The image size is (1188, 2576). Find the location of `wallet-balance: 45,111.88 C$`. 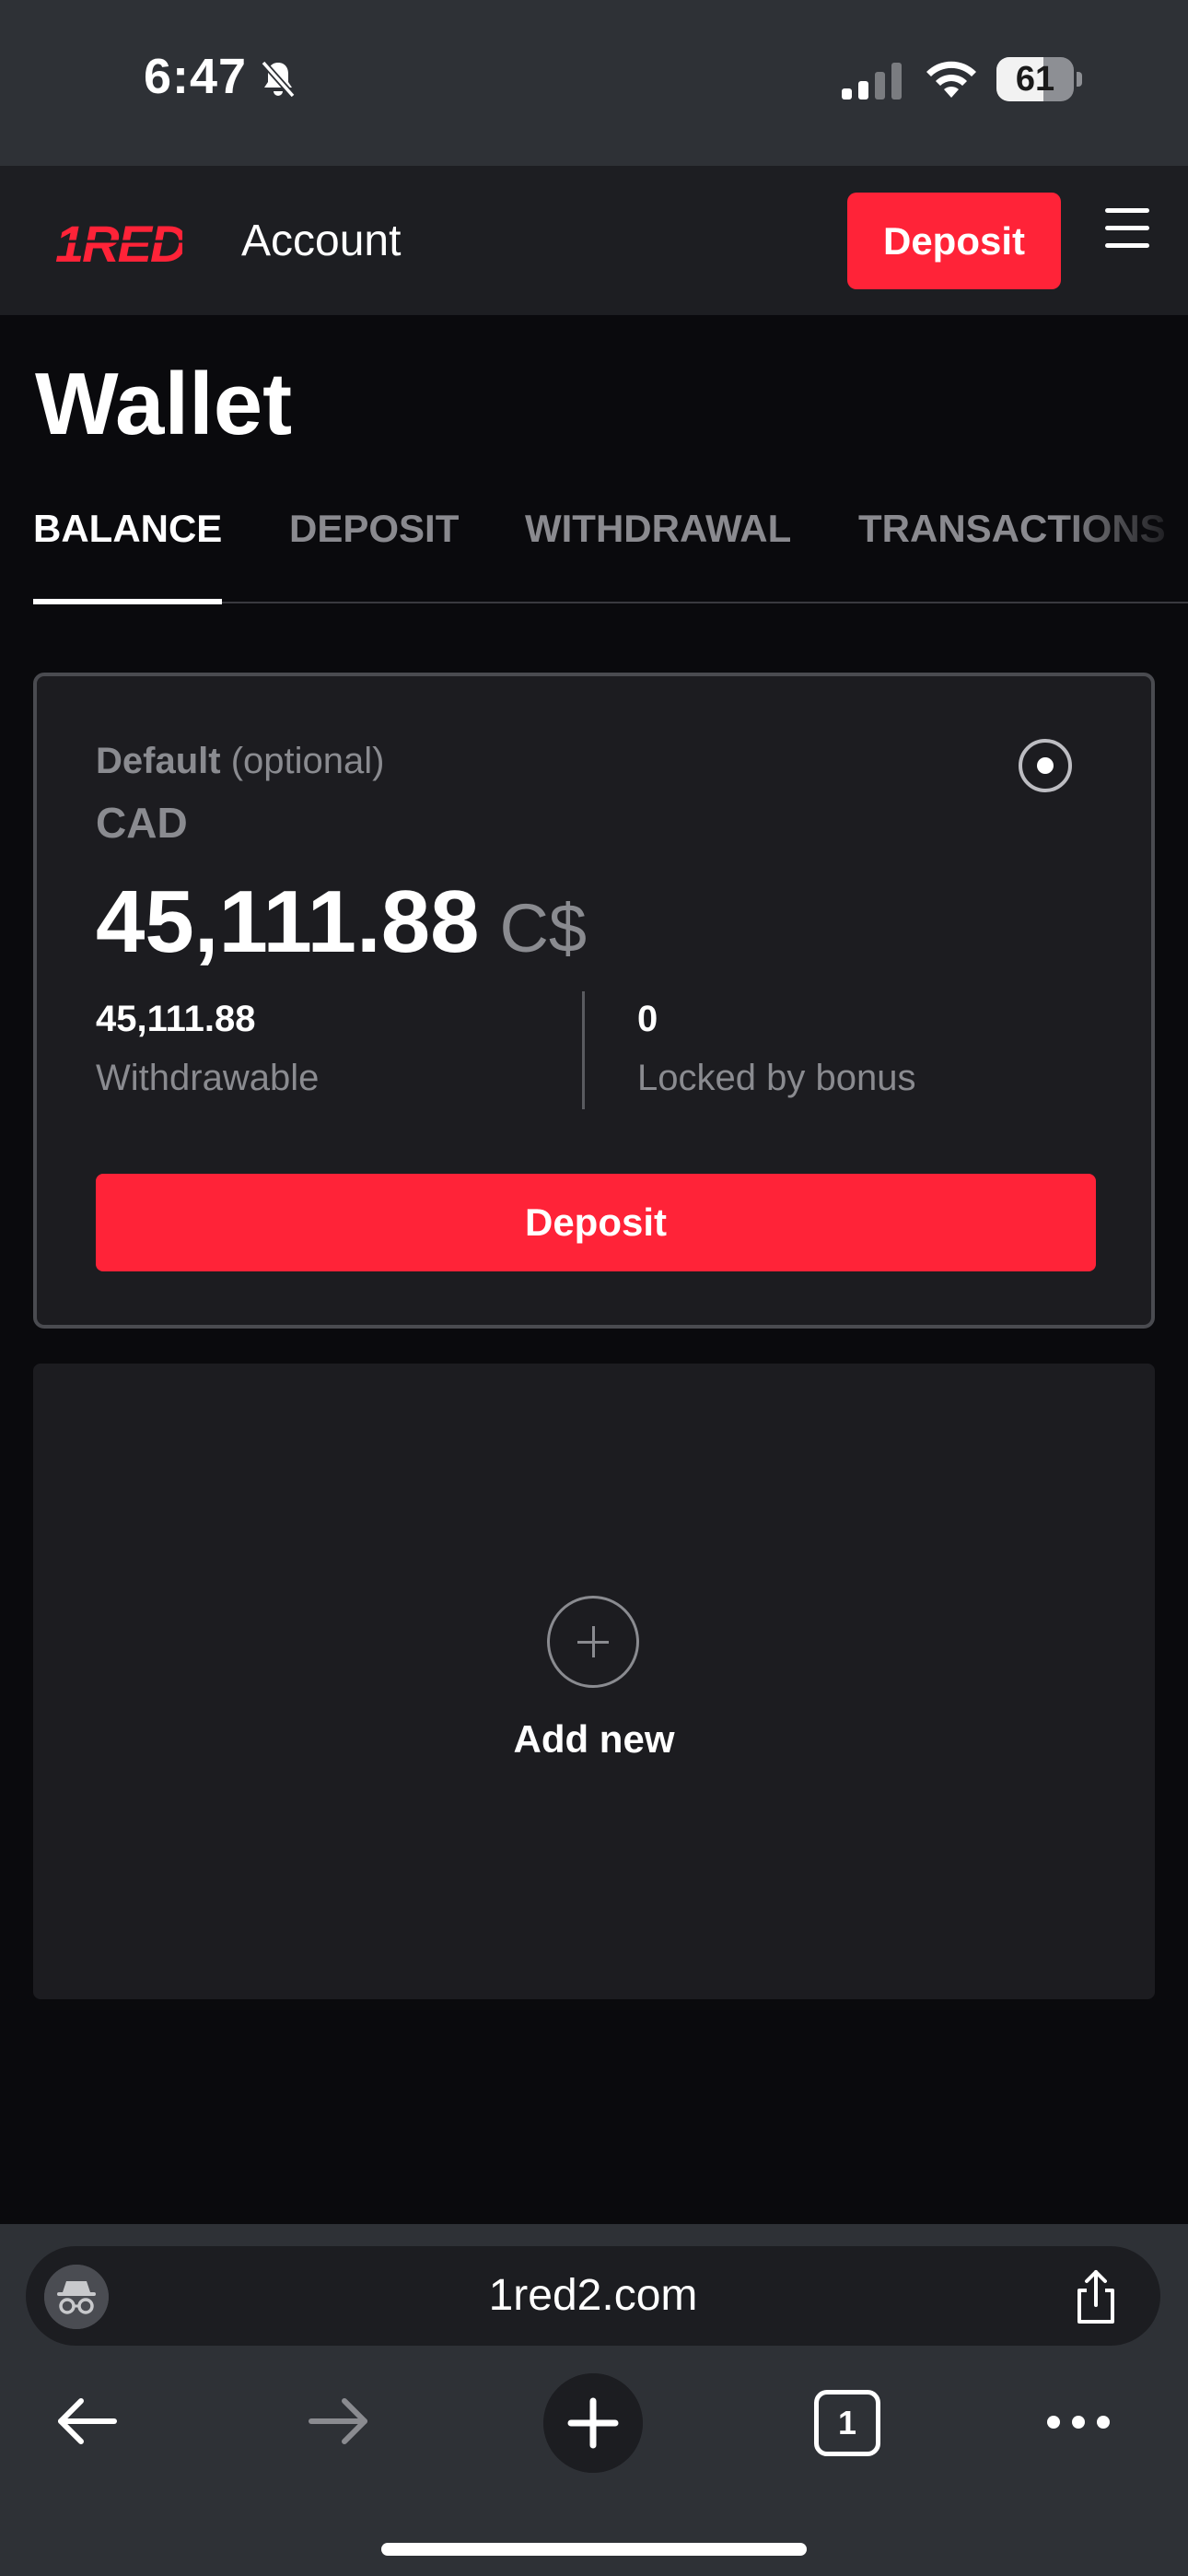

wallet-balance: 45,111.88 C$ is located at coordinates (341, 923).